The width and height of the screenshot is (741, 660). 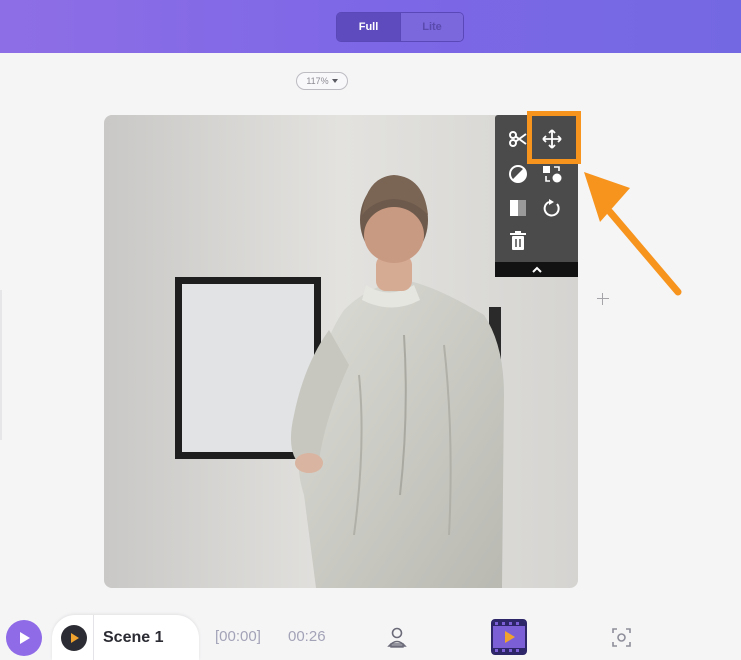 I want to click on trash-icon, so click(x=518, y=241).